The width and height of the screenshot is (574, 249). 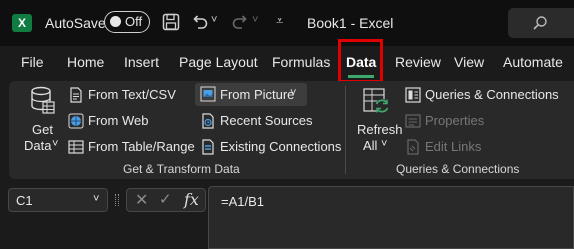 What do you see at coordinates (301, 62) in the screenshot?
I see `tab-formulas: Formulas` at bounding box center [301, 62].